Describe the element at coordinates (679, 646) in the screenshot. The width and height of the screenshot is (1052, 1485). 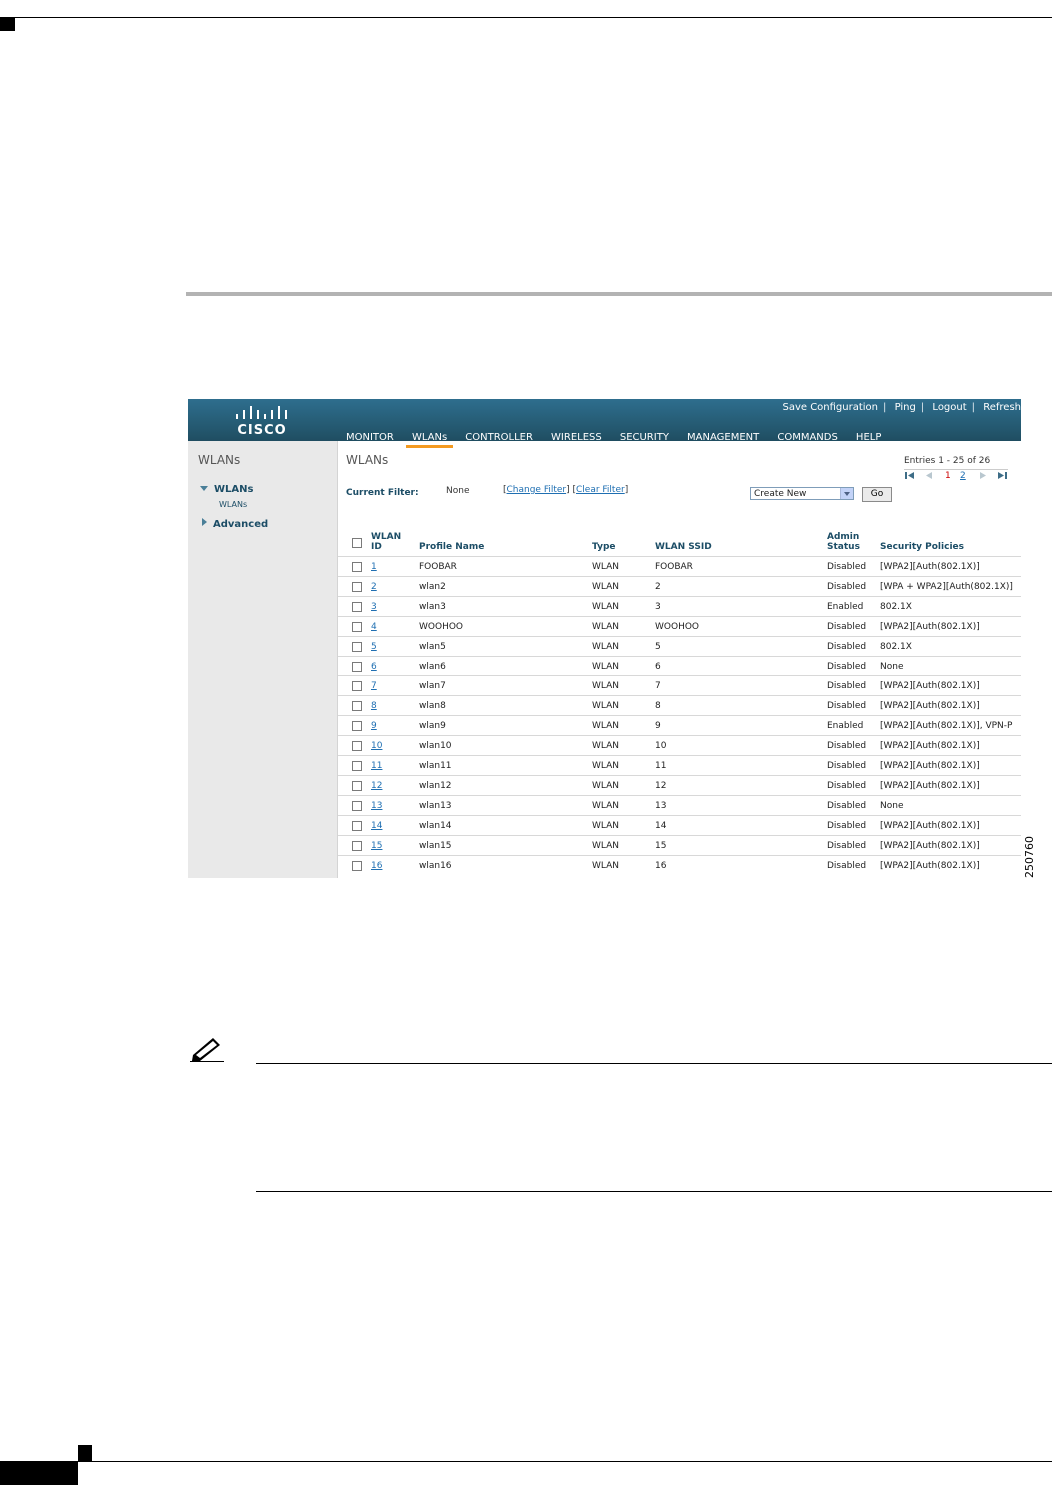
I see `table-row: 5 wlan5 WLAN 5 Disabled 802.1X` at that location.